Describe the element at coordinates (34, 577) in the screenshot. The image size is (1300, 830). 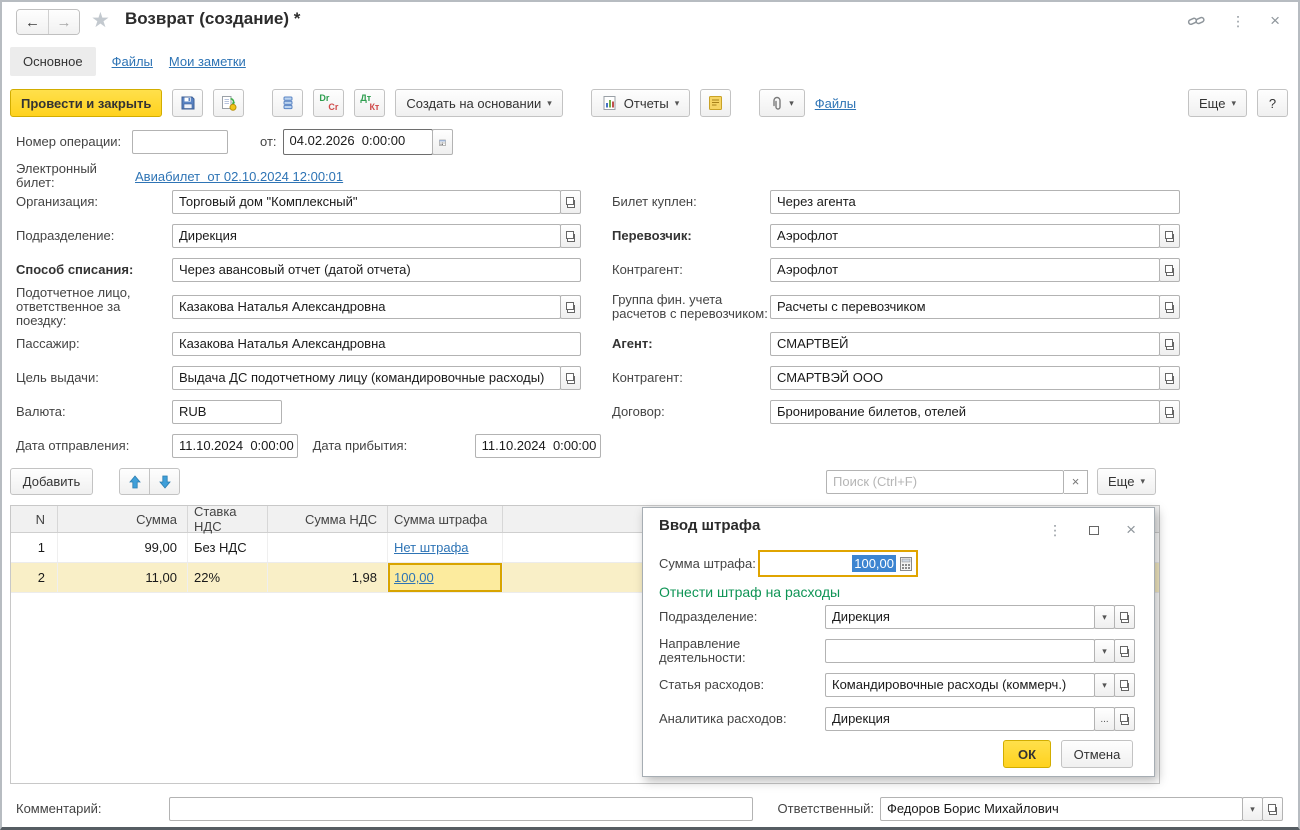
I see `cell-n: 2` at that location.